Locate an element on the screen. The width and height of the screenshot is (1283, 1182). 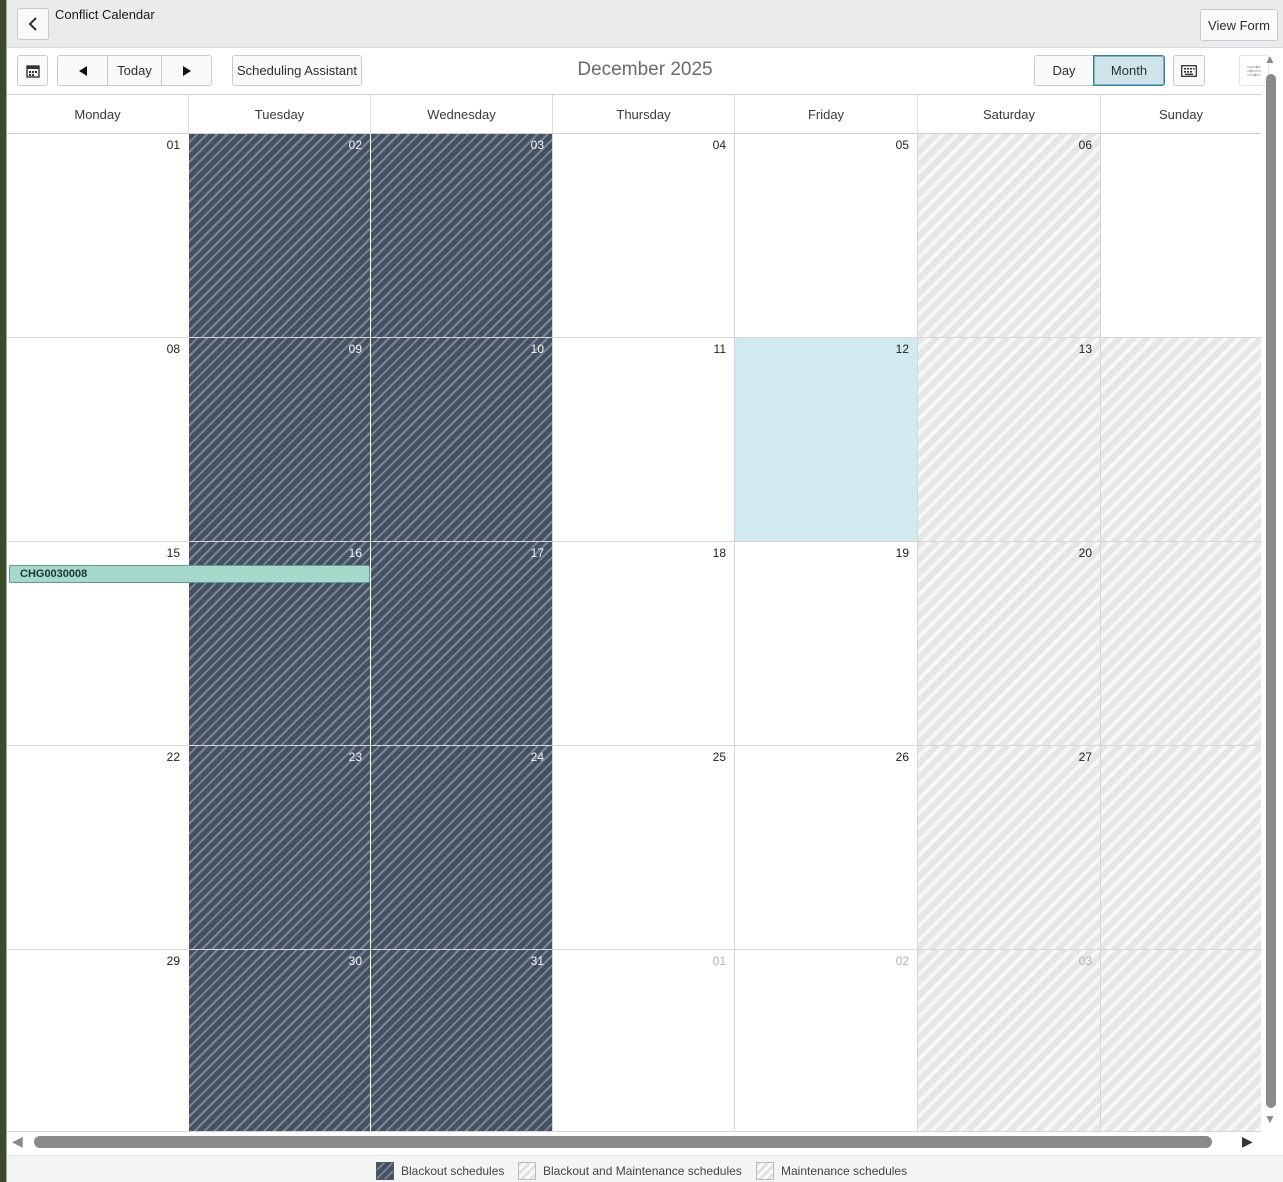
chevron-left-icon is located at coordinates (32, 24).